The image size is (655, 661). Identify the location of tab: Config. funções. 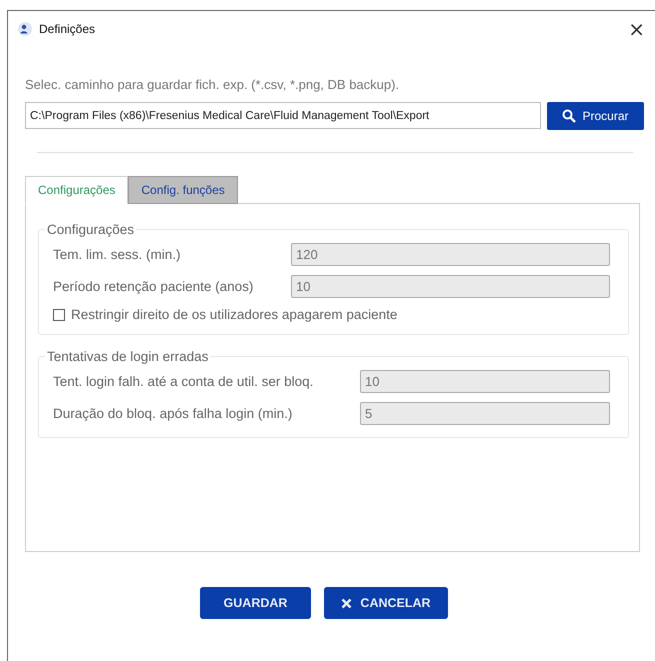
(183, 190).